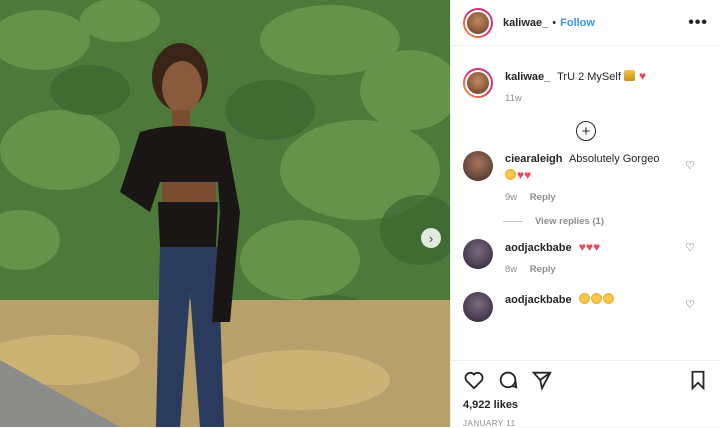 Image resolution: width=720 pixels, height=428 pixels. I want to click on trophy-emoji-icon, so click(629, 75).